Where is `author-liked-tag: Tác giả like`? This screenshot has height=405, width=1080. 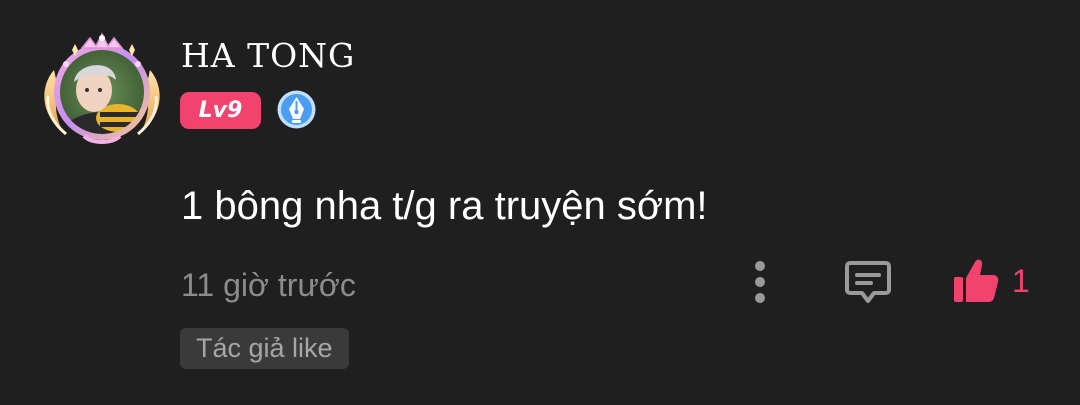
author-liked-tag: Tác giả like is located at coordinates (264, 348).